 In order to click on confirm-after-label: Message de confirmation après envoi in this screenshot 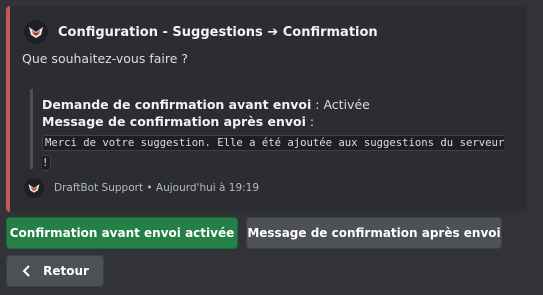, I will do `click(174, 121)`.